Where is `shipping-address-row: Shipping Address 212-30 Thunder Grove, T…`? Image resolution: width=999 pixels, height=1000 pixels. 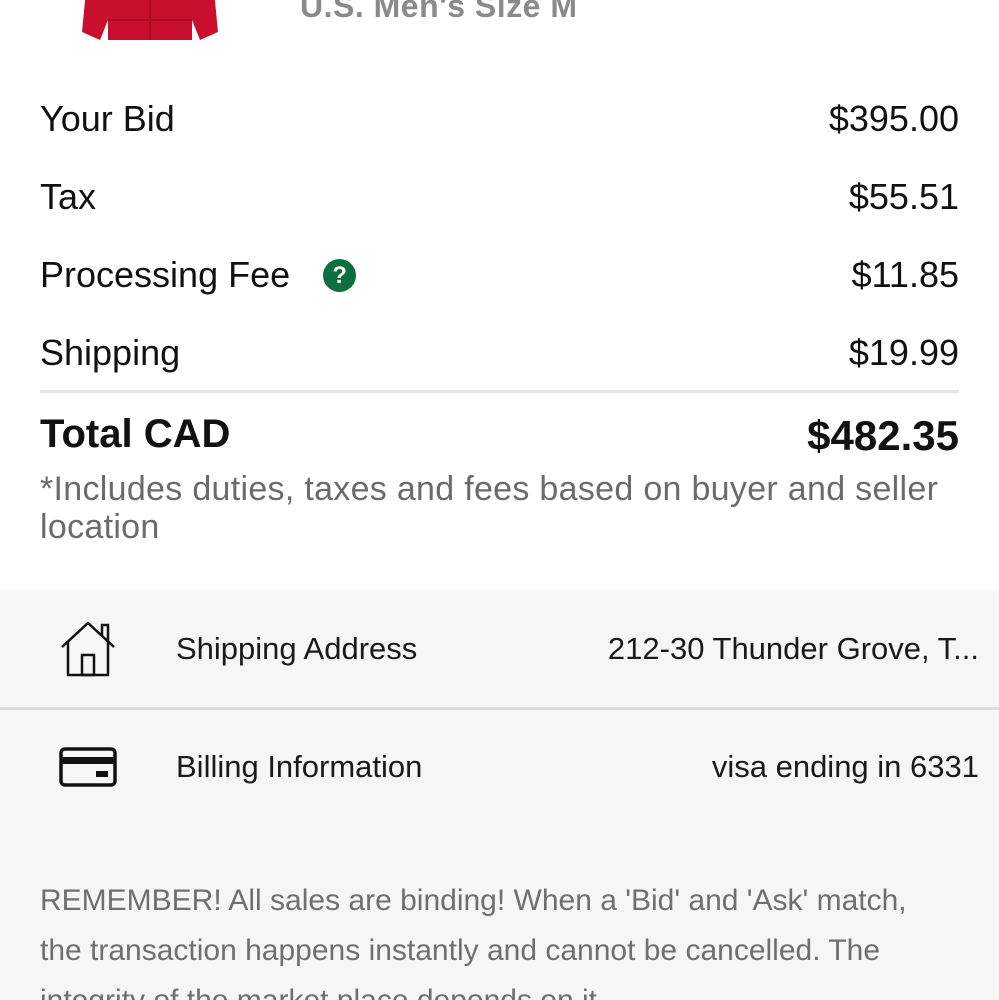 shipping-address-row: Shipping Address 212-30 Thunder Grove, T… is located at coordinates (499, 648).